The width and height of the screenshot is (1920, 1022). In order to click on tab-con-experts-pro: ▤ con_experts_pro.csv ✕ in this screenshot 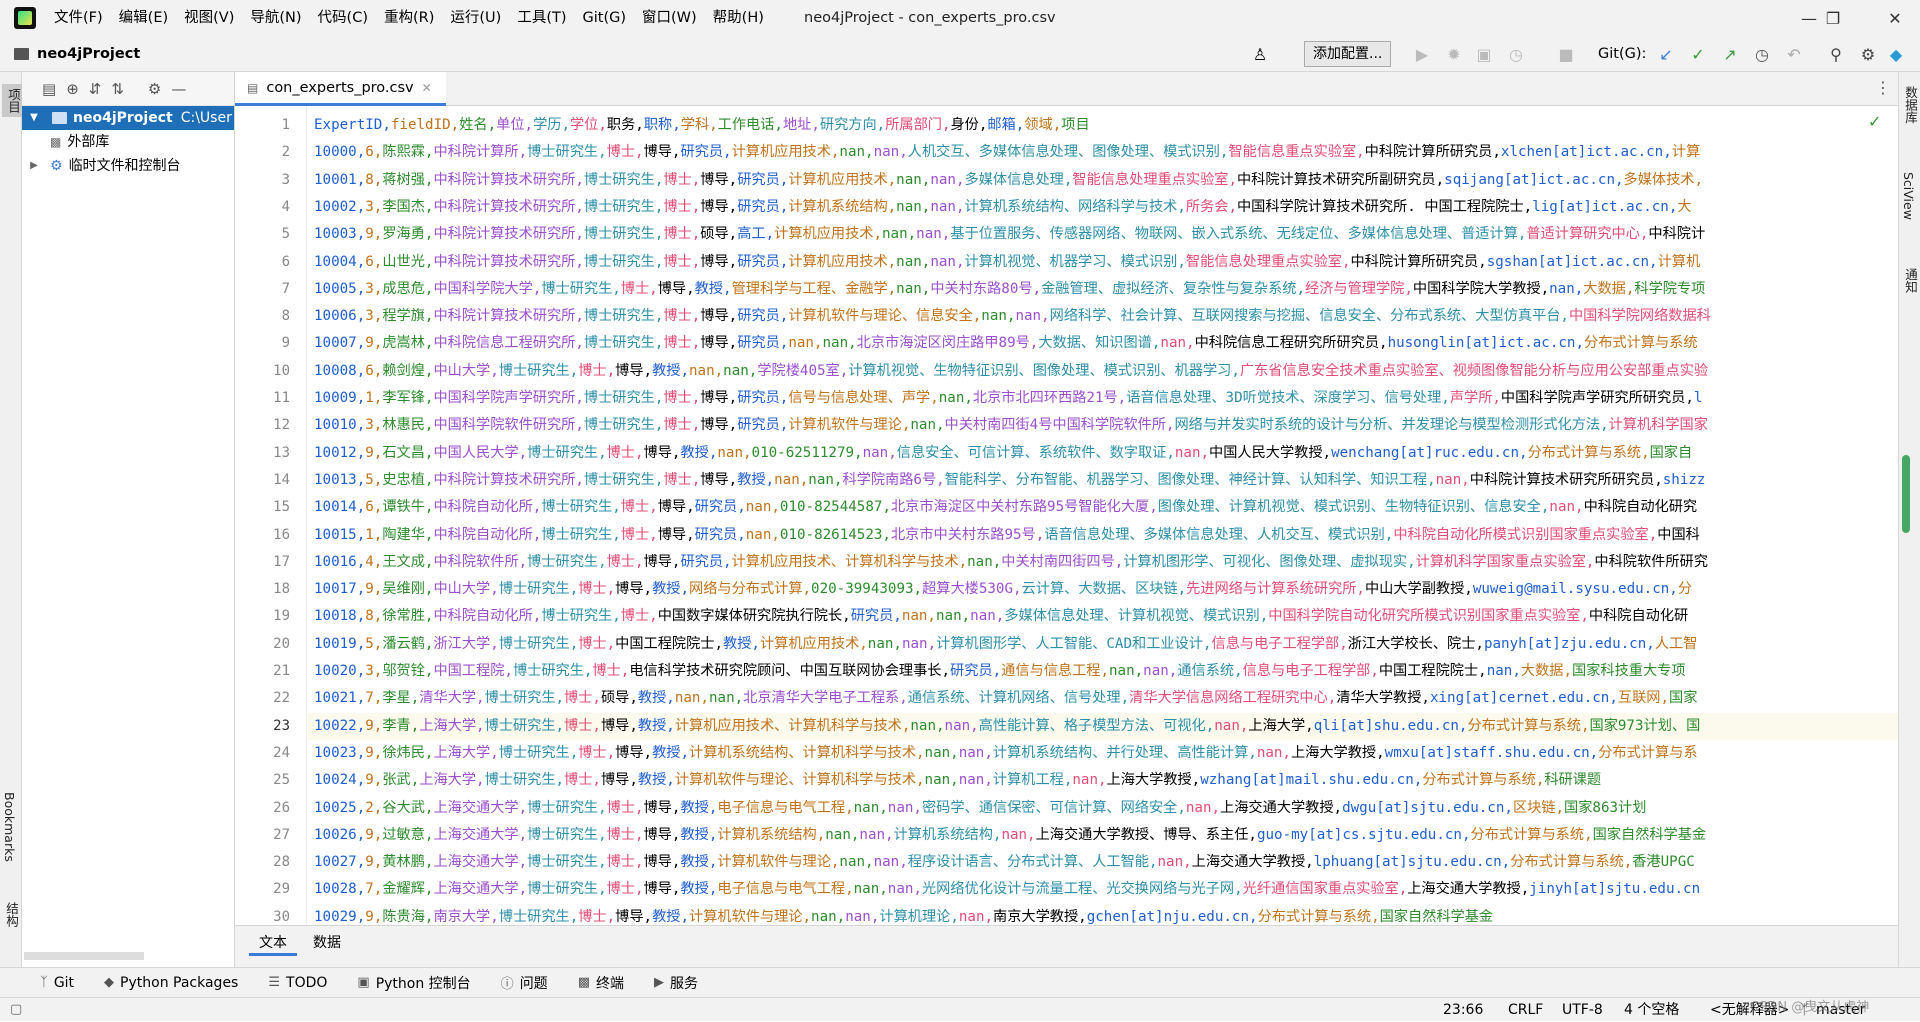, I will do `click(340, 89)`.